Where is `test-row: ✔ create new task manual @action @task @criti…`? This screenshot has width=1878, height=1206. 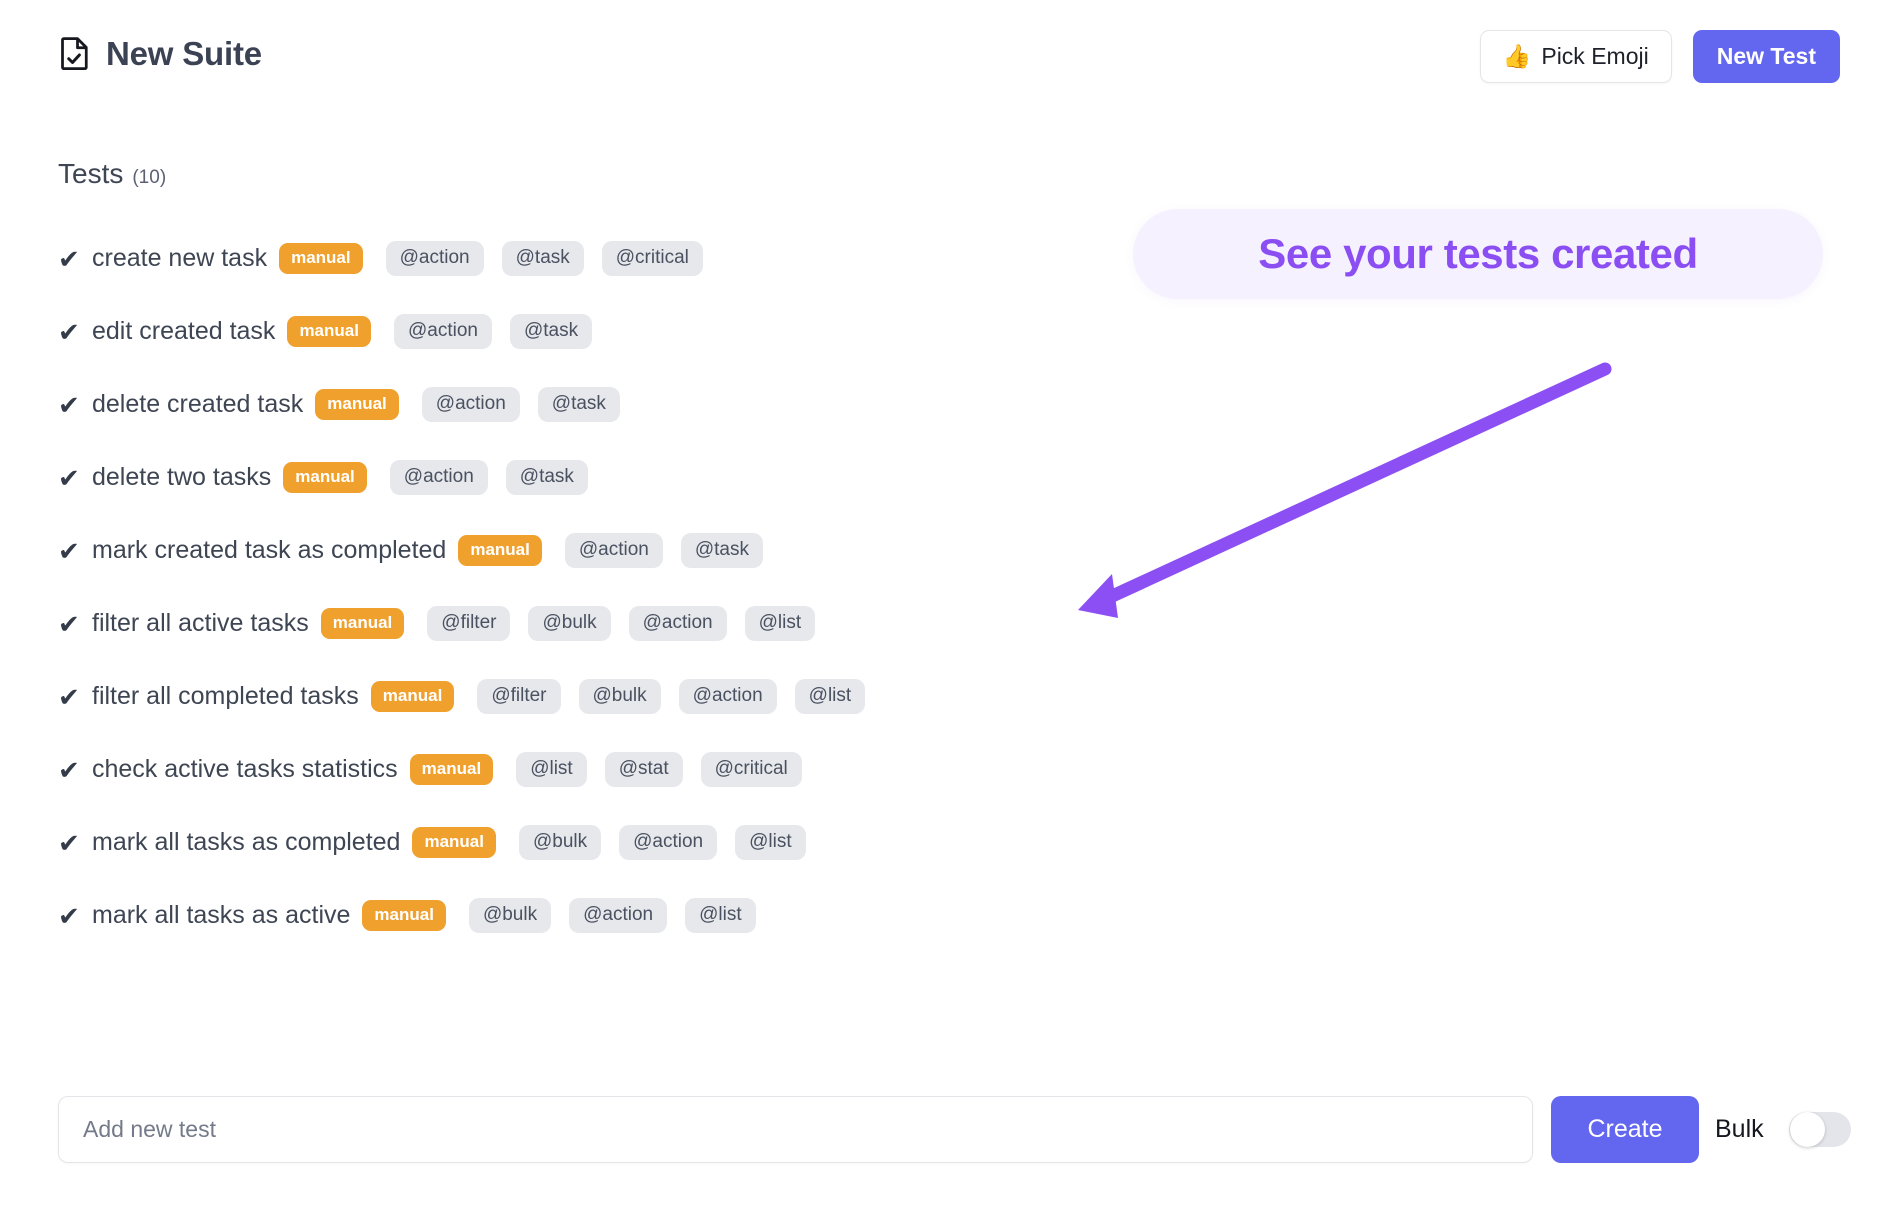
test-row: ✔ create new task manual @action @task @criti… is located at coordinates (578, 258).